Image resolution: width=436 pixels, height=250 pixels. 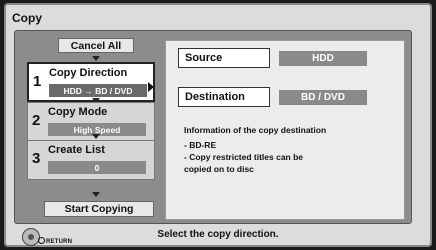 I want to click on source-value: HDD, so click(x=323, y=58).